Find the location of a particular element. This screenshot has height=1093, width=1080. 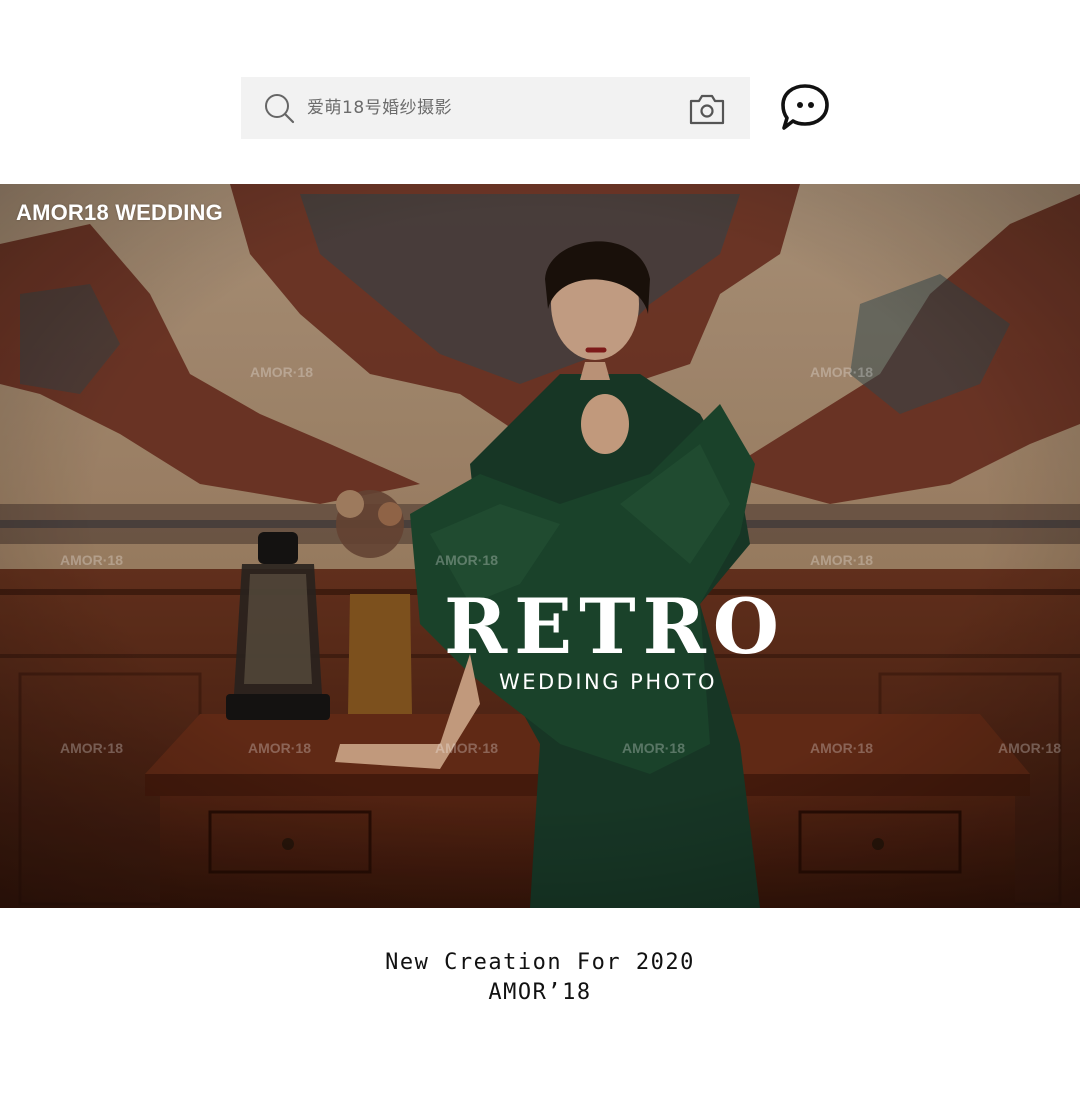

hero-title: RETRO is located at coordinates (614, 626).